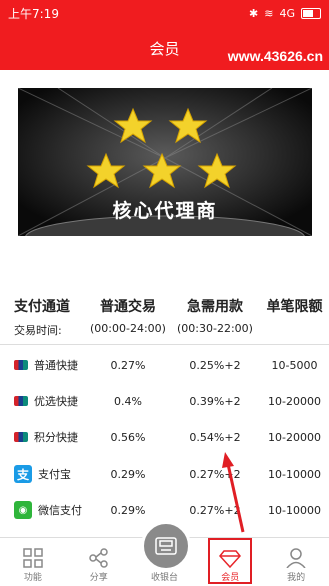 This screenshot has width=329, height=586. Describe the element at coordinates (33, 558) in the screenshot. I see `grid-icon` at that location.